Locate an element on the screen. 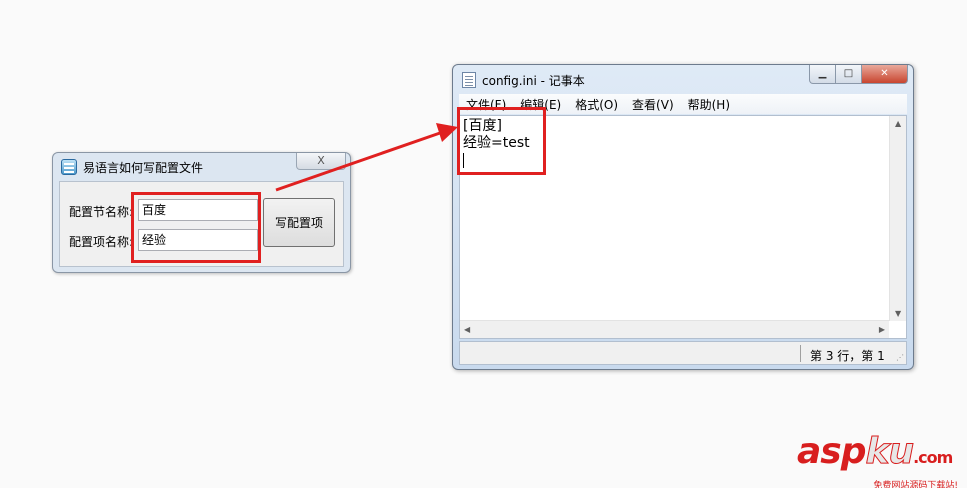 The image size is (967, 488). menu-view: 查看(V) is located at coordinates (653, 104).